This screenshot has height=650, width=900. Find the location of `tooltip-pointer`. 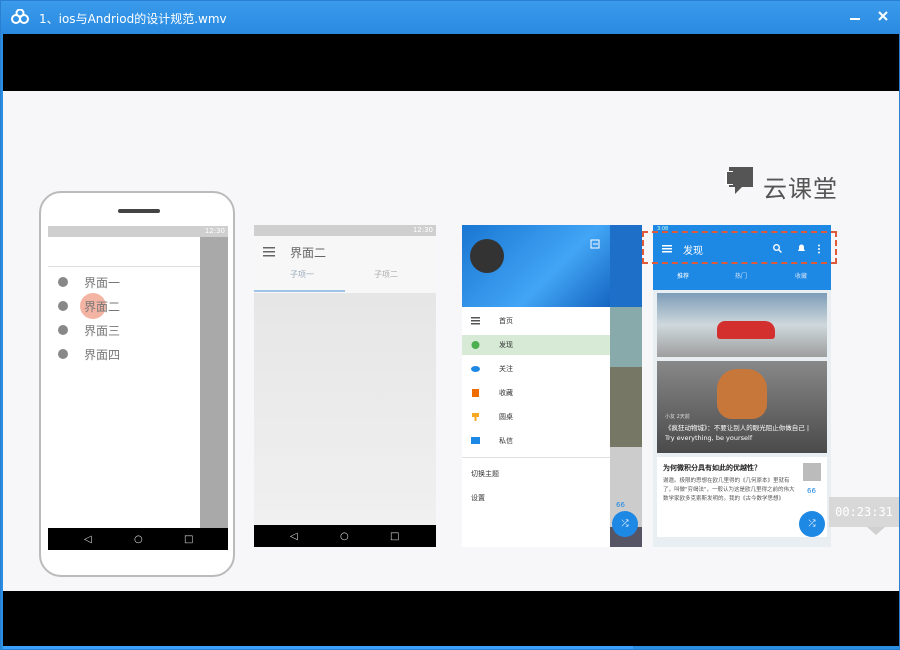

tooltip-pointer is located at coordinates (876, 531).